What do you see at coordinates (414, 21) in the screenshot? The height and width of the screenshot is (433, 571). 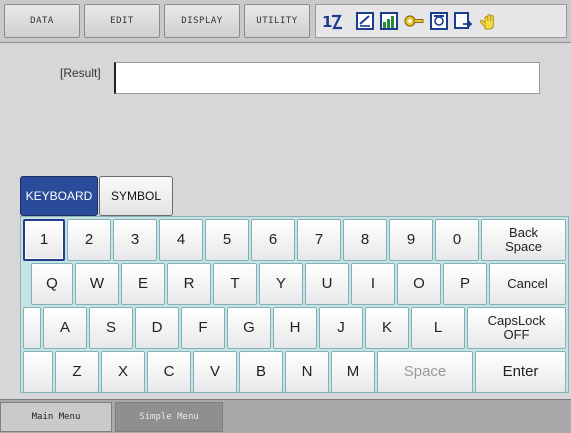 I see `key-icon` at bounding box center [414, 21].